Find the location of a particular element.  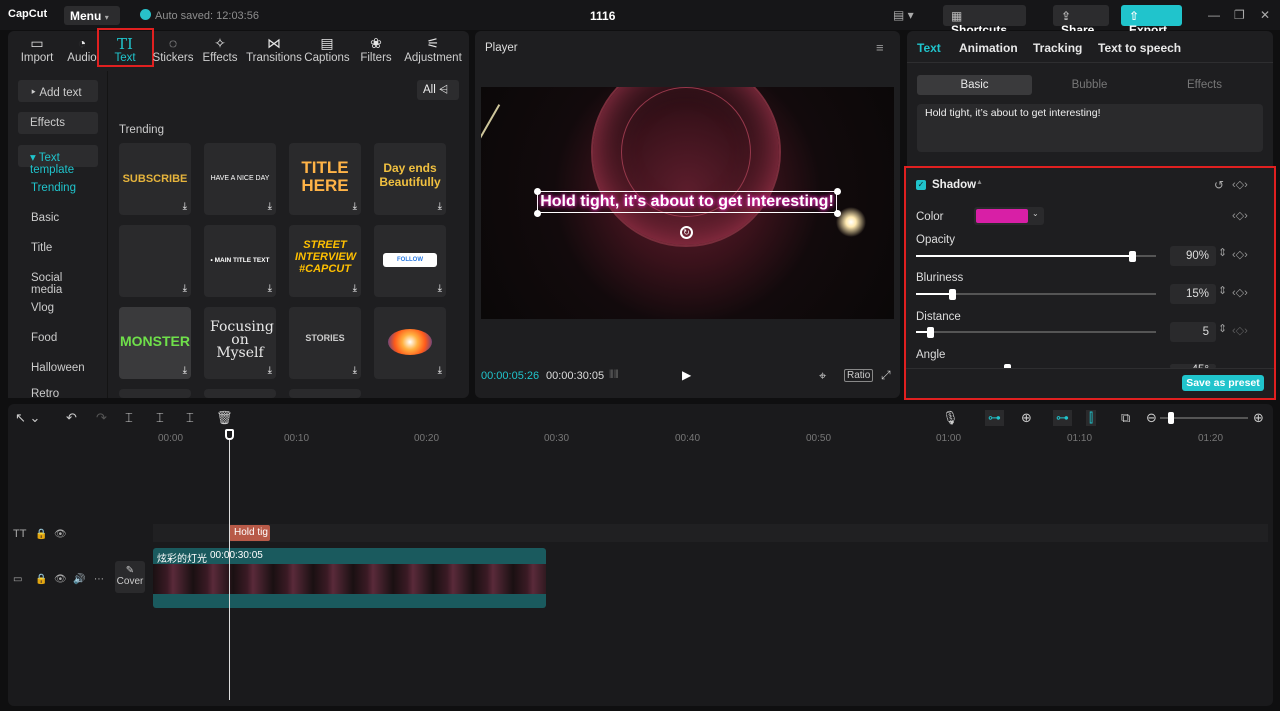

tab-text-to-speech: Text to speech is located at coordinates (1139, 48).